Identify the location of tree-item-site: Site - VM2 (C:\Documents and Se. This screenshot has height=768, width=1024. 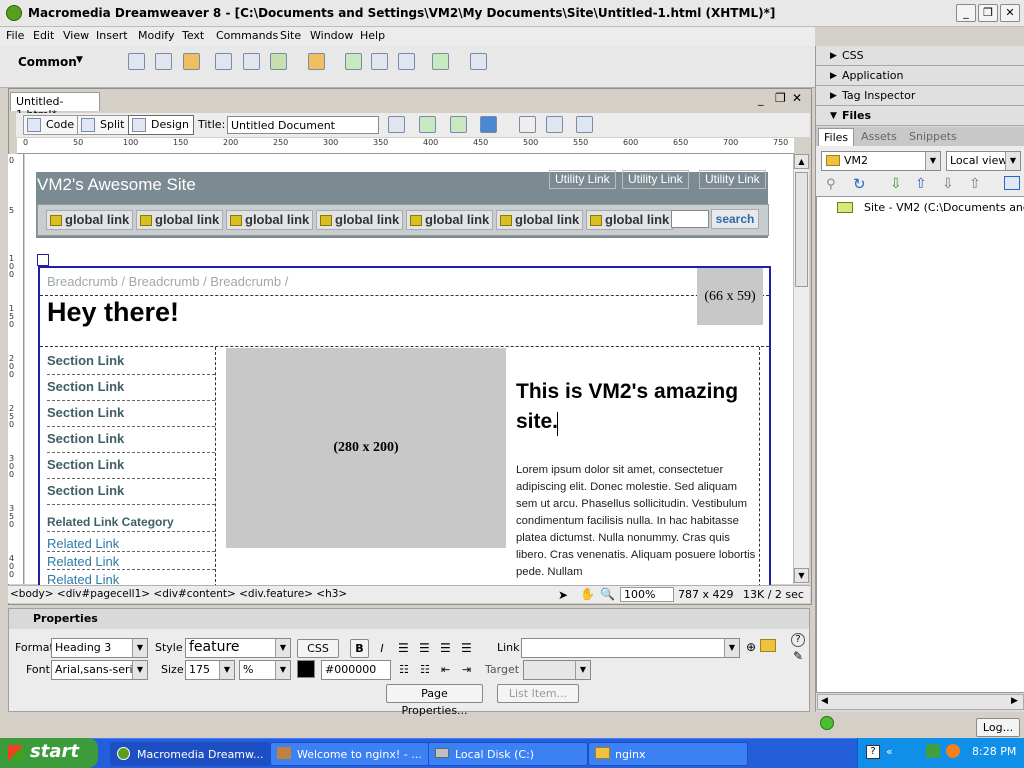
(944, 207).